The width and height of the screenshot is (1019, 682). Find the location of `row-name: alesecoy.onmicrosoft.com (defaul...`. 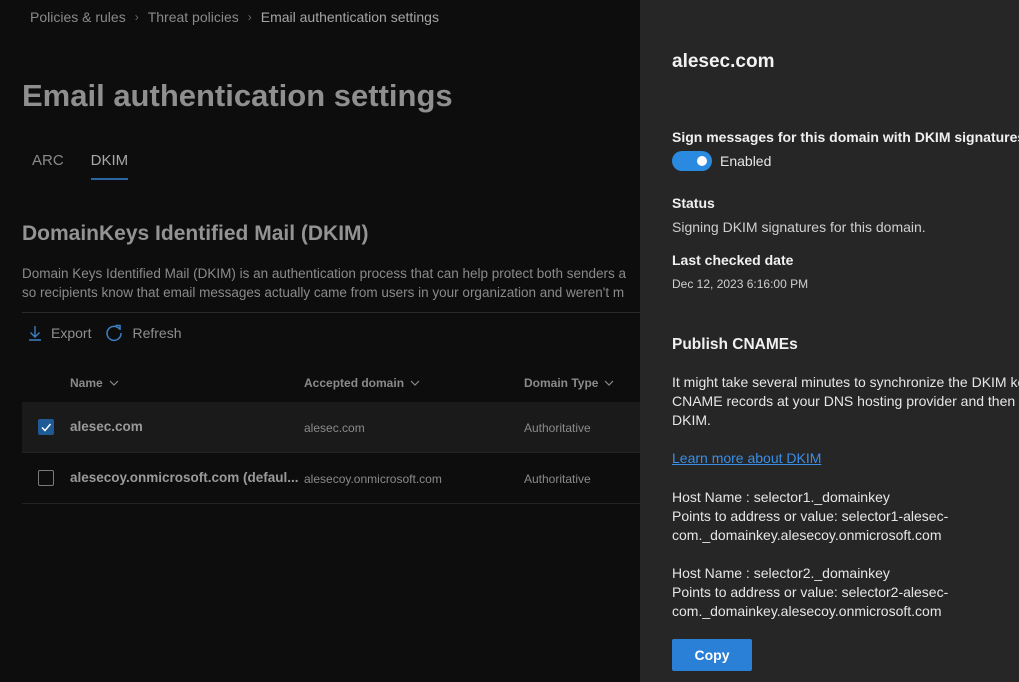

row-name: alesecoy.onmicrosoft.com (defaul... is located at coordinates (184, 477).